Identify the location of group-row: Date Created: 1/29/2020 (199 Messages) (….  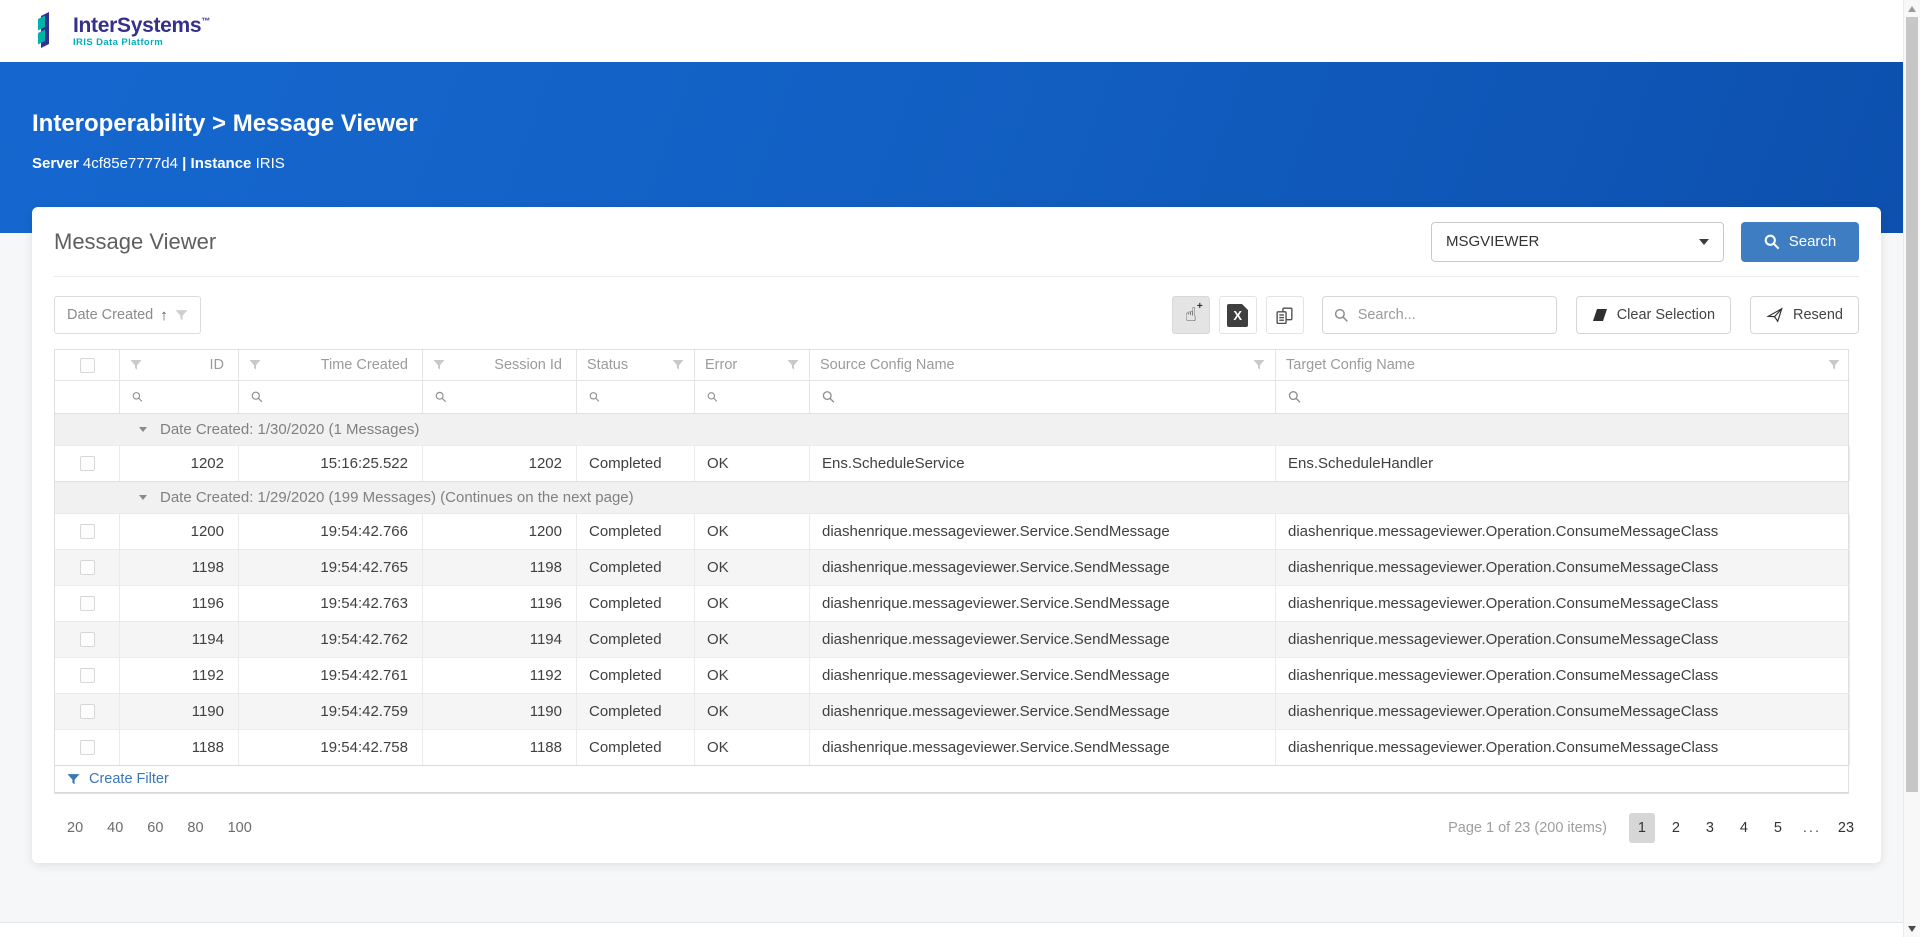
(951, 497).